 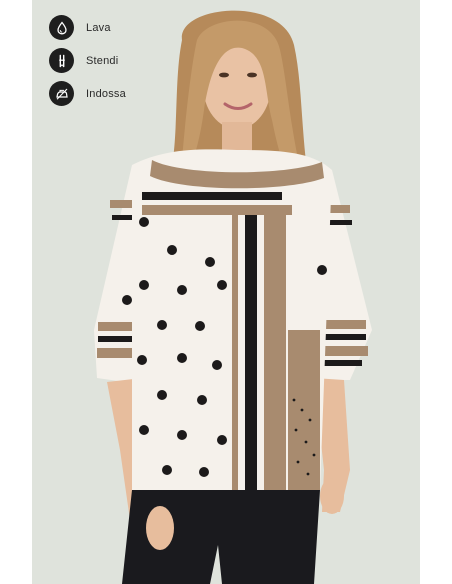 I want to click on iron-icon, so click(x=61, y=93).